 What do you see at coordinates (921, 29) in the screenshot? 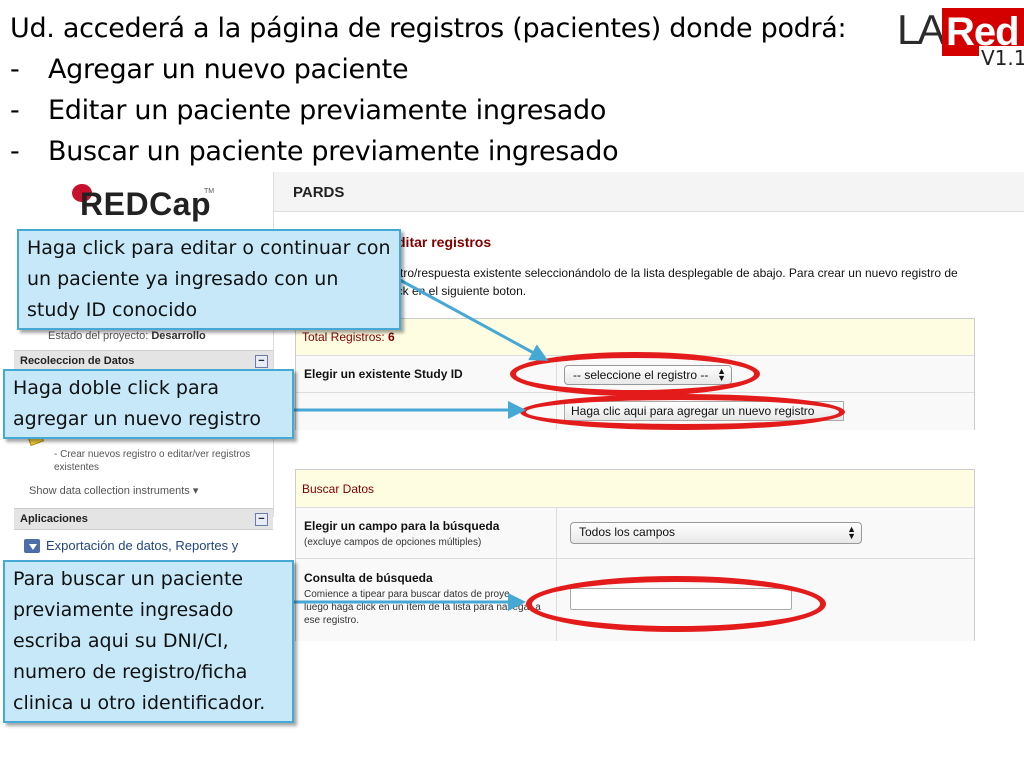
I see `logo-la-text: LA` at bounding box center [921, 29].